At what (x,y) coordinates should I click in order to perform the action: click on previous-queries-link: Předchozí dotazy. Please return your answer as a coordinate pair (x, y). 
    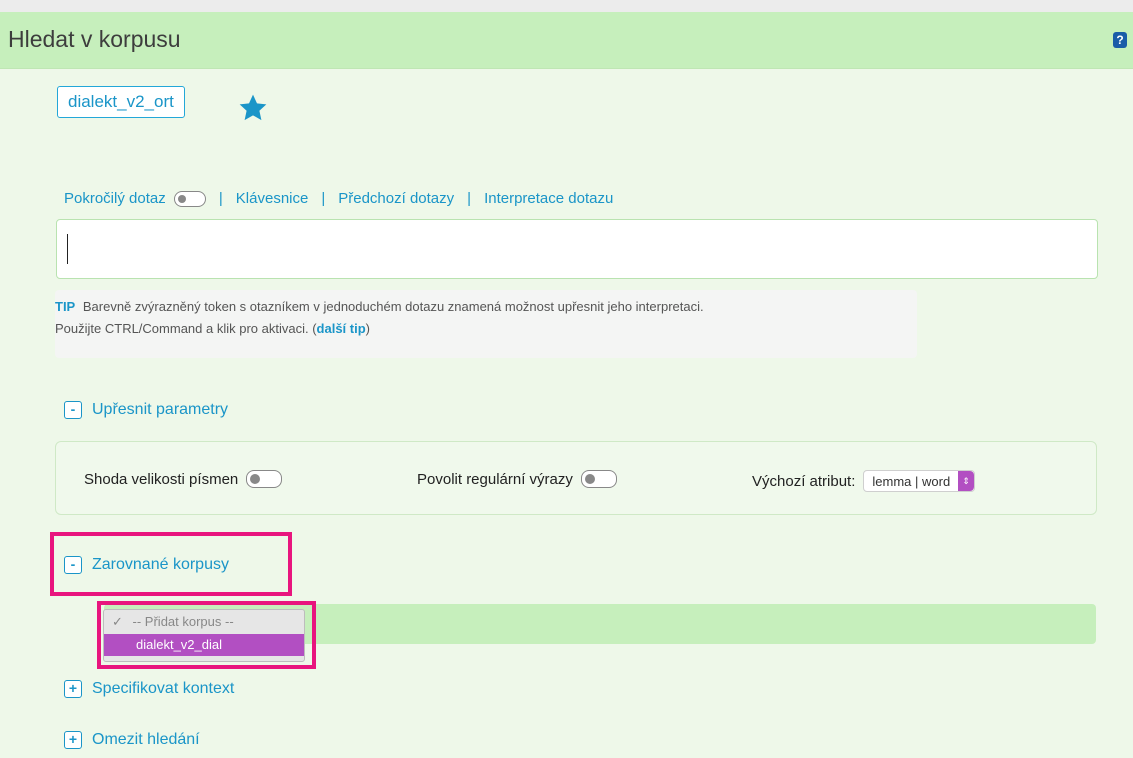
    Looking at the image, I should click on (396, 198).